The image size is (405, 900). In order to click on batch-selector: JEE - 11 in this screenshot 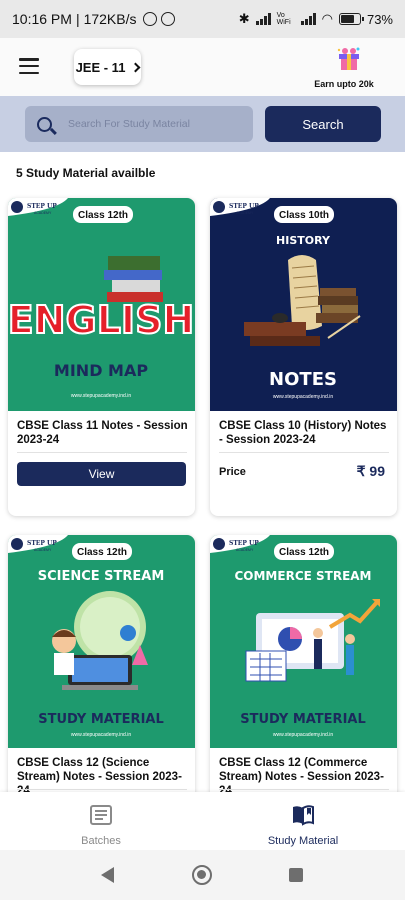, I will do `click(107, 67)`.